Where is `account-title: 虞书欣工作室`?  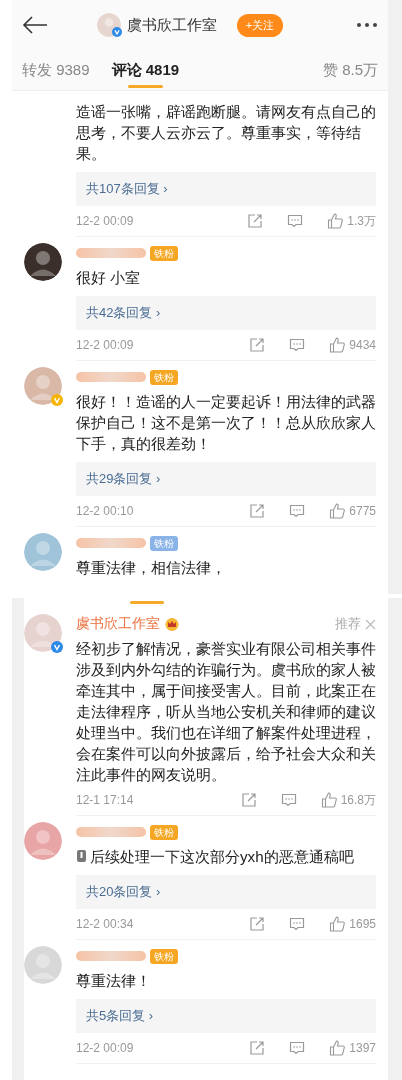
account-title: 虞书欣工作室 is located at coordinates (171, 25).